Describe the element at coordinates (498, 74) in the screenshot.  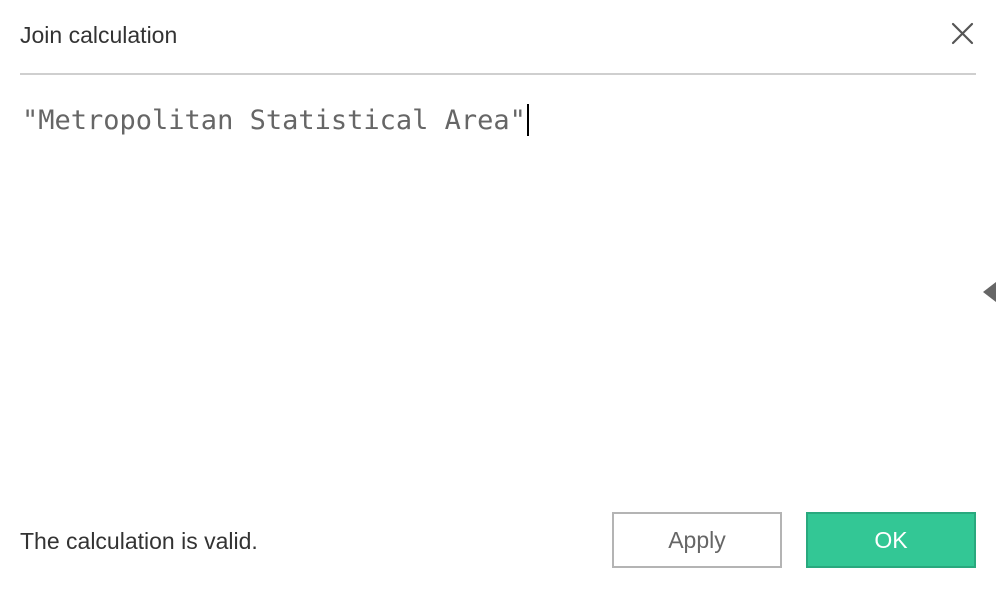
I see `header-divider` at that location.